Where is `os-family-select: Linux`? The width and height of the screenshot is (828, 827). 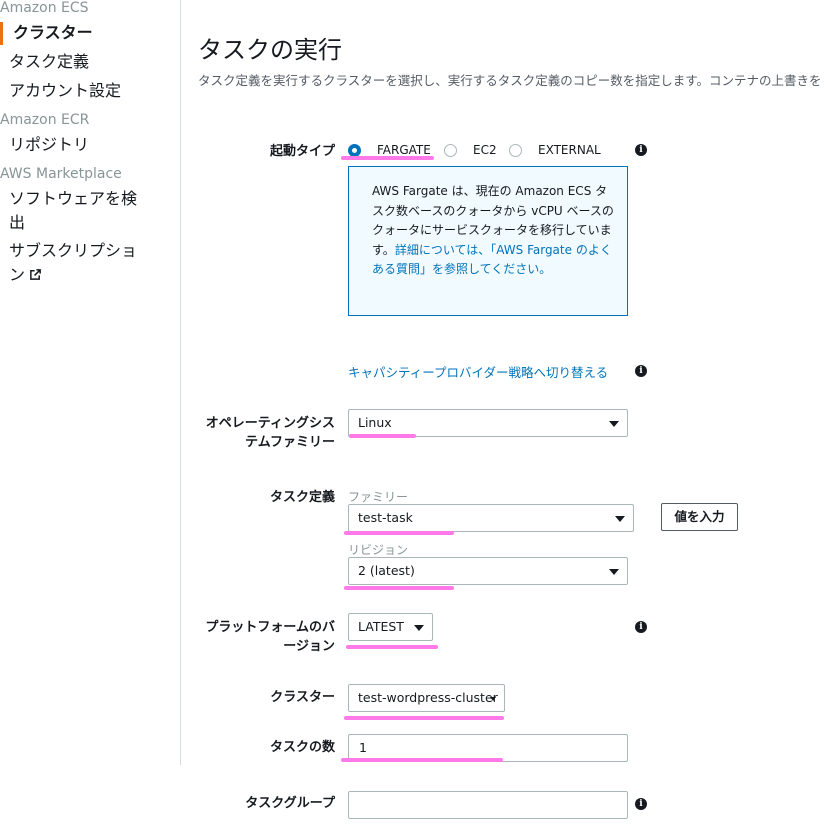 os-family-select: Linux is located at coordinates (488, 423).